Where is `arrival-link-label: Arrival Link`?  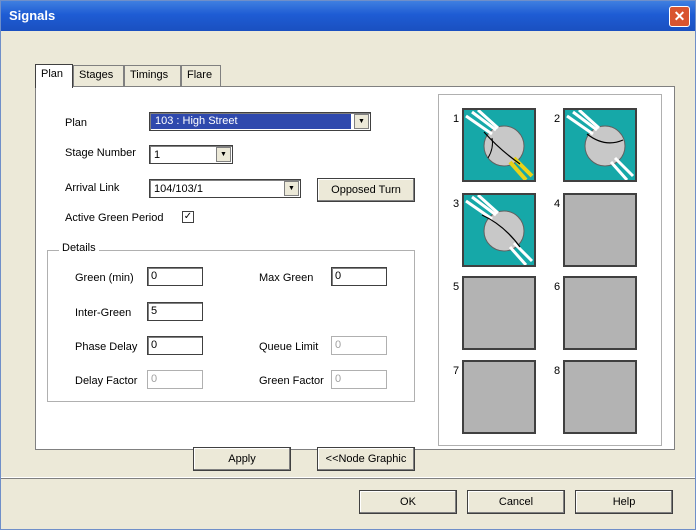 arrival-link-label: Arrival Link is located at coordinates (92, 188).